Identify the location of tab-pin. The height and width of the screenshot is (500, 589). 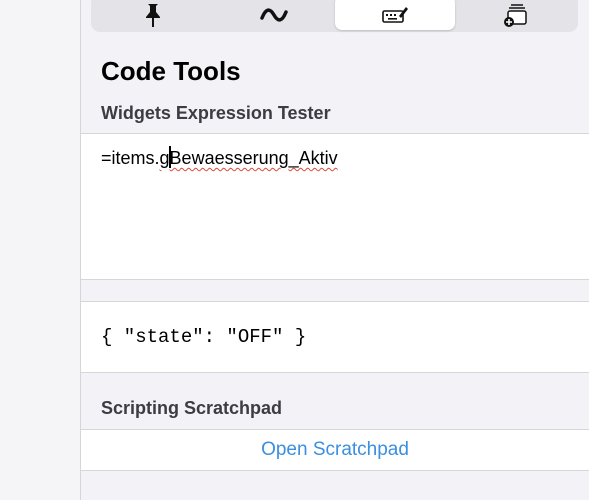
(153, 16).